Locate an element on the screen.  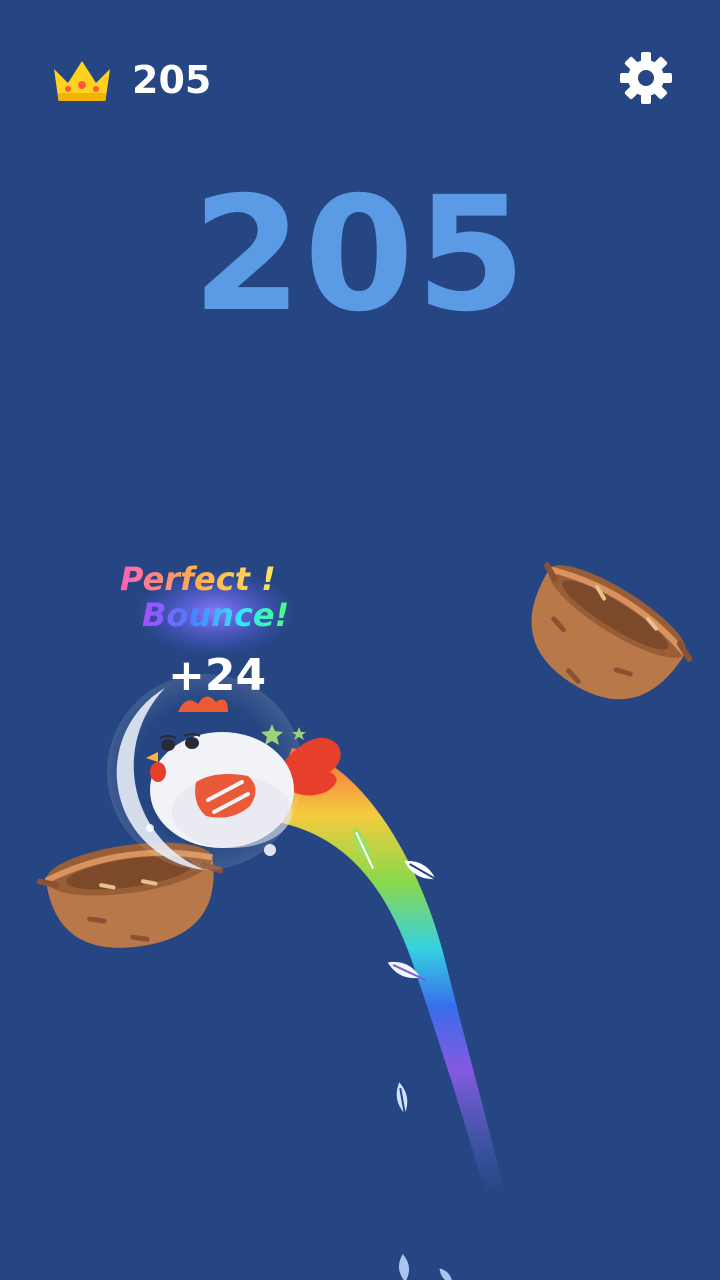
settings-button is located at coordinates (646, 78).